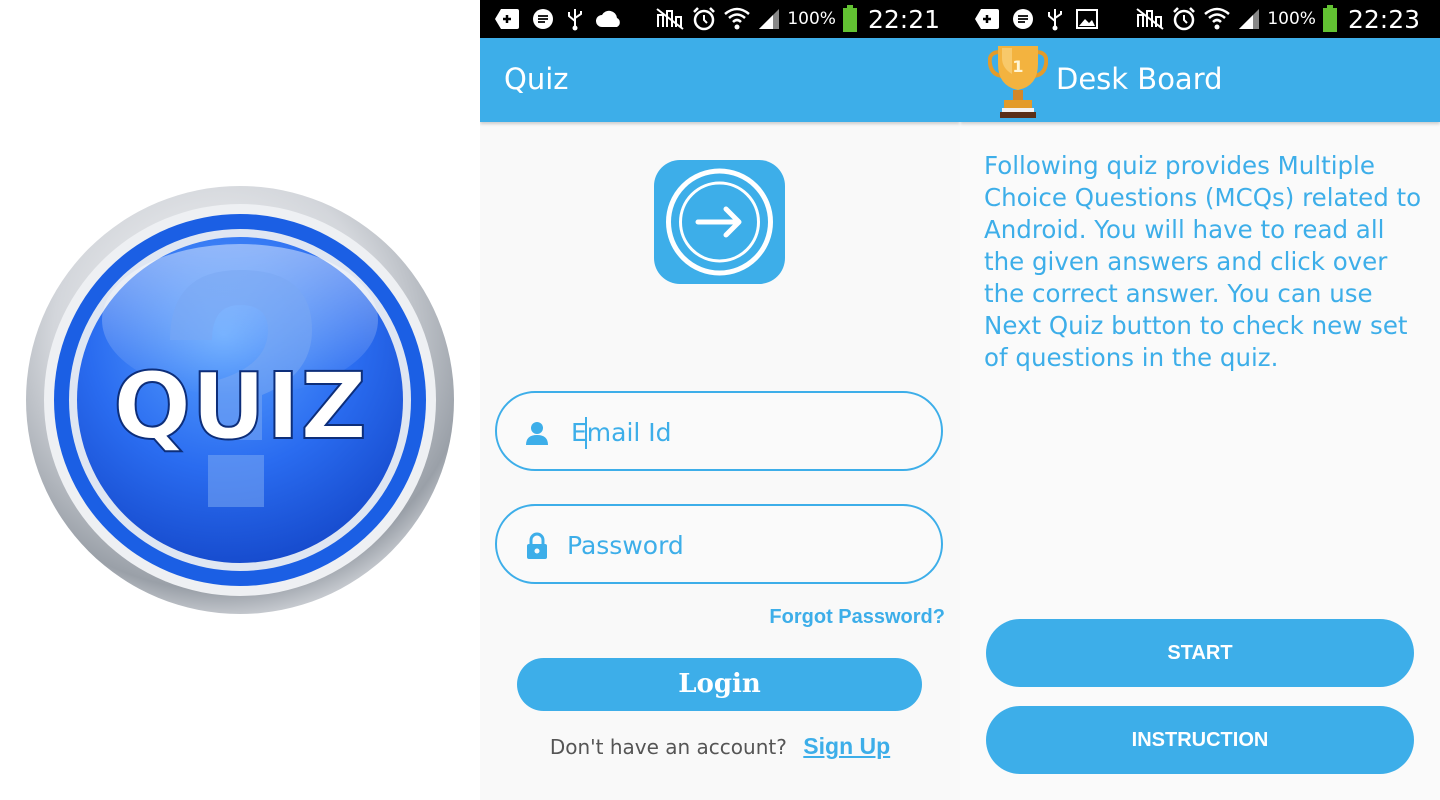 This screenshot has height=800, width=1440. I want to click on page-title: Quiz, so click(536, 79).